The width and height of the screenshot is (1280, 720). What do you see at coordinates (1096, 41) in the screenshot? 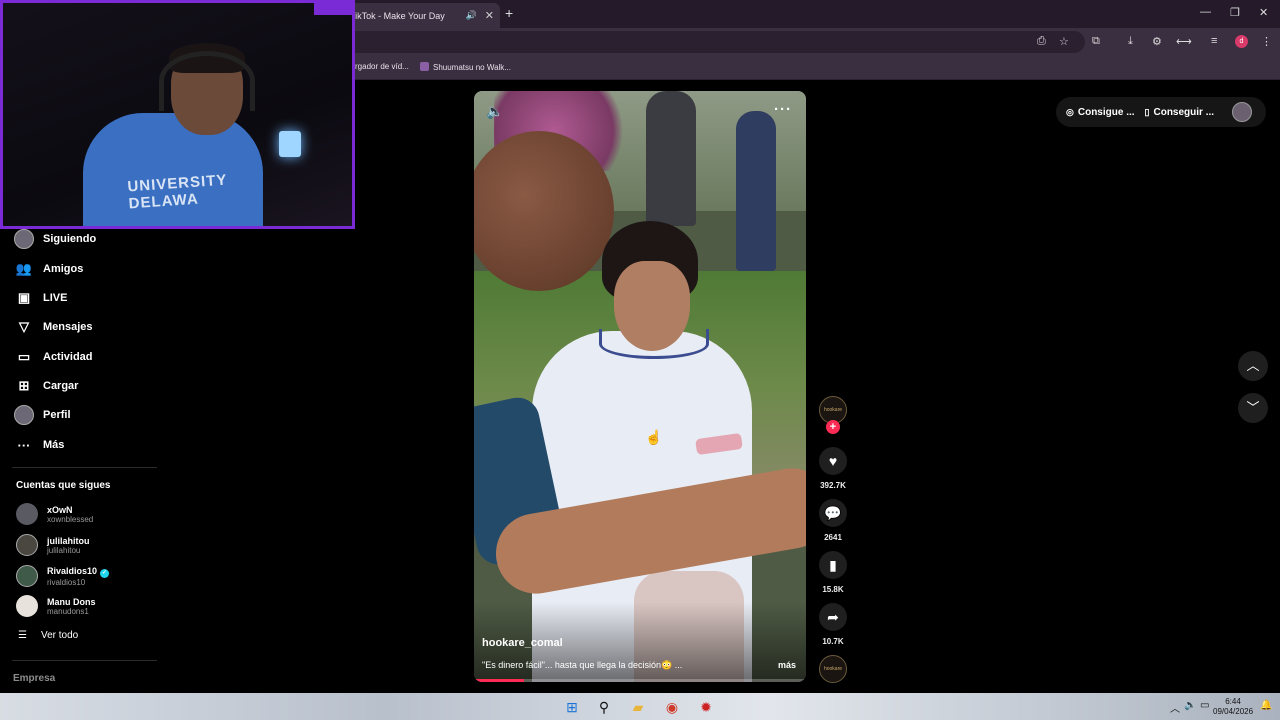
I see `extensions-icon: ⧉` at bounding box center [1096, 41].